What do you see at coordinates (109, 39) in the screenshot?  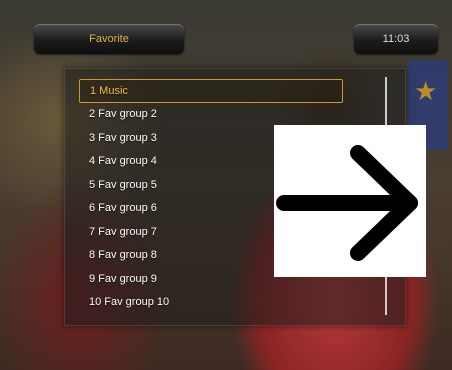 I see `menu-title: Favorite` at bounding box center [109, 39].